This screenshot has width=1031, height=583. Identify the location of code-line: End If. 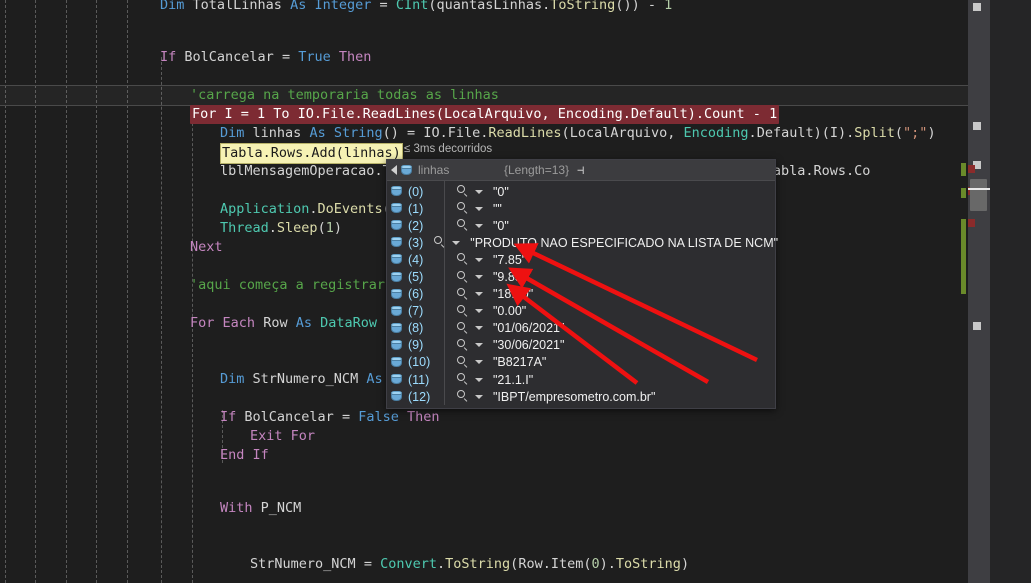
(244, 455).